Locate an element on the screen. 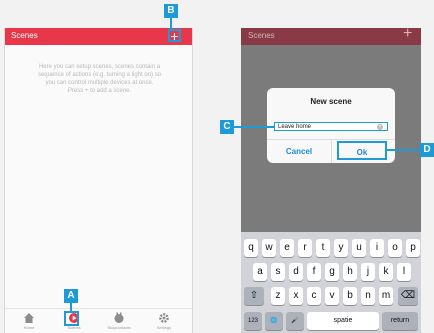  scene-name-input: Leave home × is located at coordinates (331, 126).